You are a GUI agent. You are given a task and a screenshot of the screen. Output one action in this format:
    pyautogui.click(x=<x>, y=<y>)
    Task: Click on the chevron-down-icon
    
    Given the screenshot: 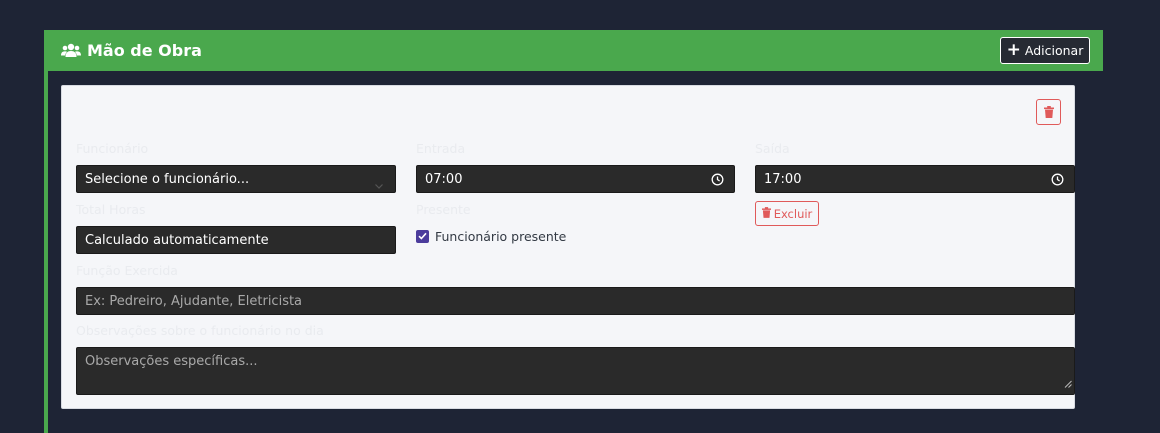 What is the action you would take?
    pyautogui.click(x=379, y=185)
    